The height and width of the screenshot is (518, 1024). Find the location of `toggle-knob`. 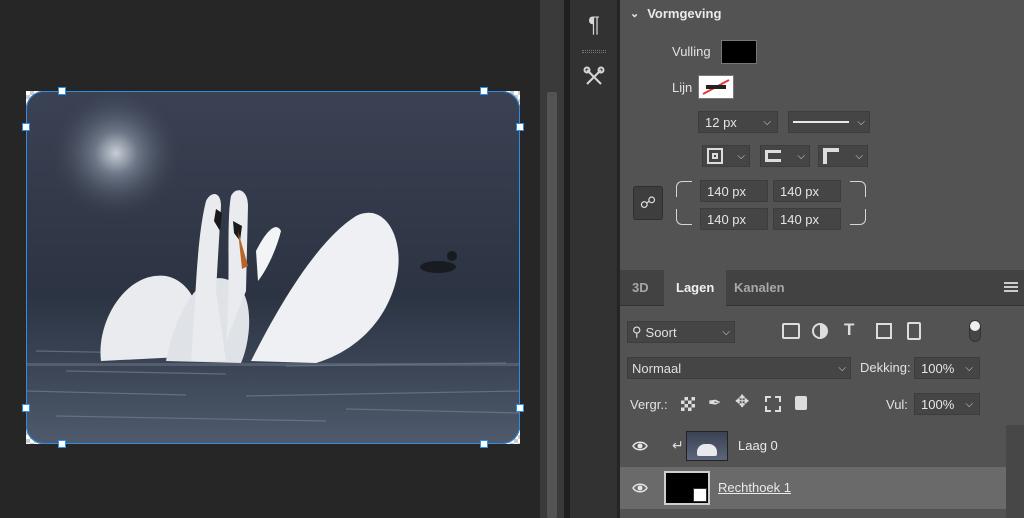

toggle-knob is located at coordinates (975, 326).